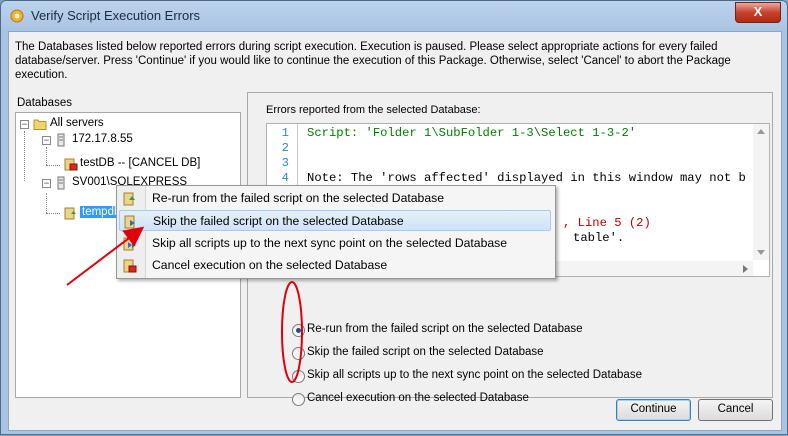 The image size is (788, 436). What do you see at coordinates (298, 330) in the screenshot?
I see `radio-rerun` at bounding box center [298, 330].